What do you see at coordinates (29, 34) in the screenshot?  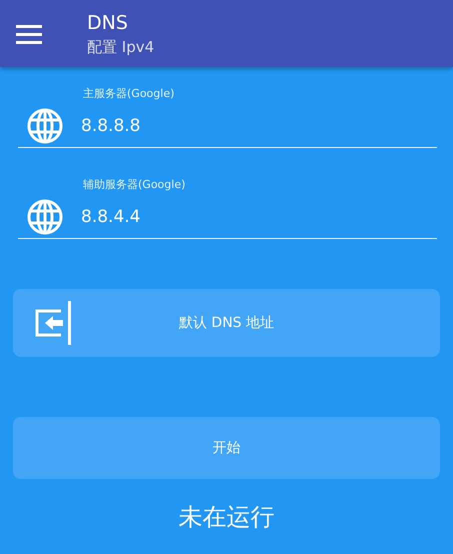 I see `menu-icon` at bounding box center [29, 34].